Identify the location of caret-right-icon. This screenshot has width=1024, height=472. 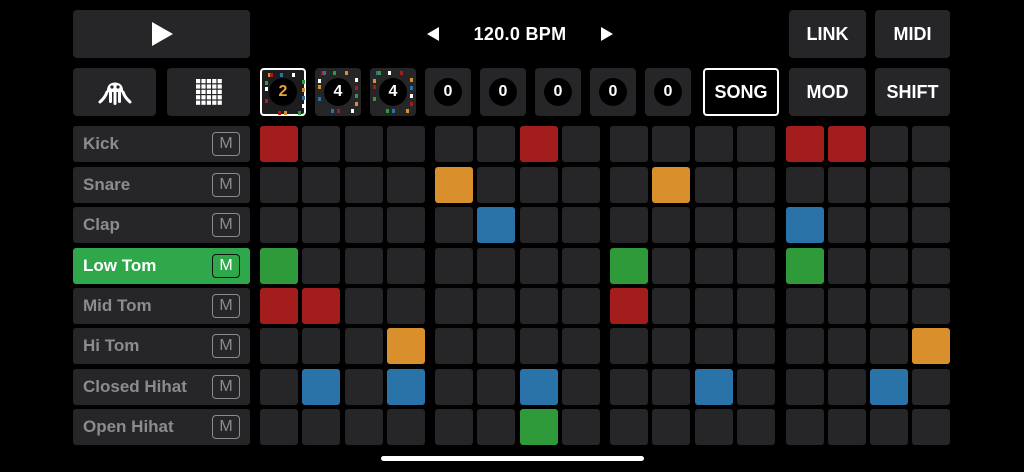
(607, 34).